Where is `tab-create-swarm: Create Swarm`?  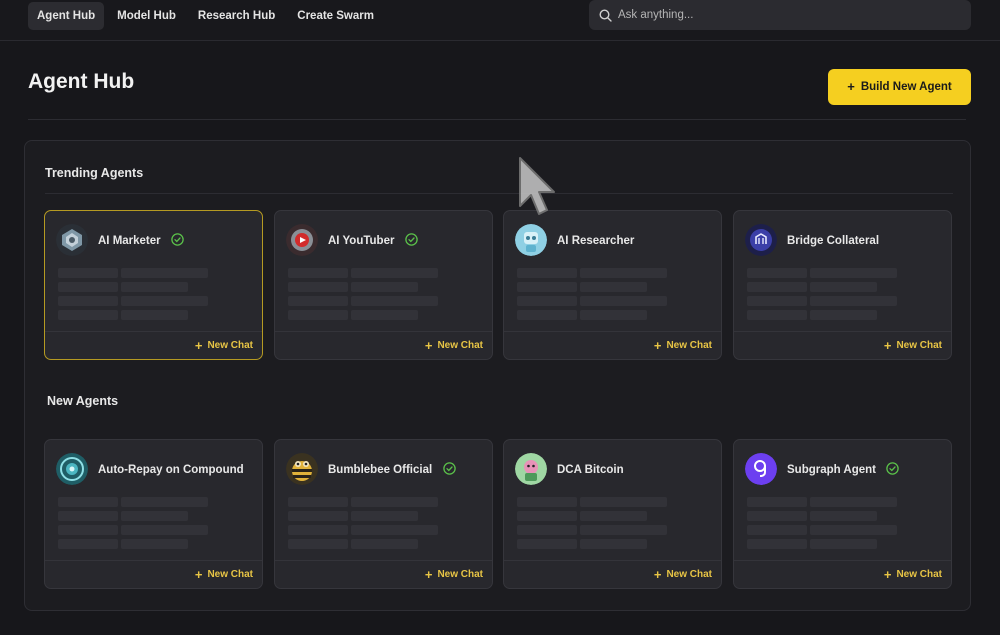 tab-create-swarm: Create Swarm is located at coordinates (335, 16).